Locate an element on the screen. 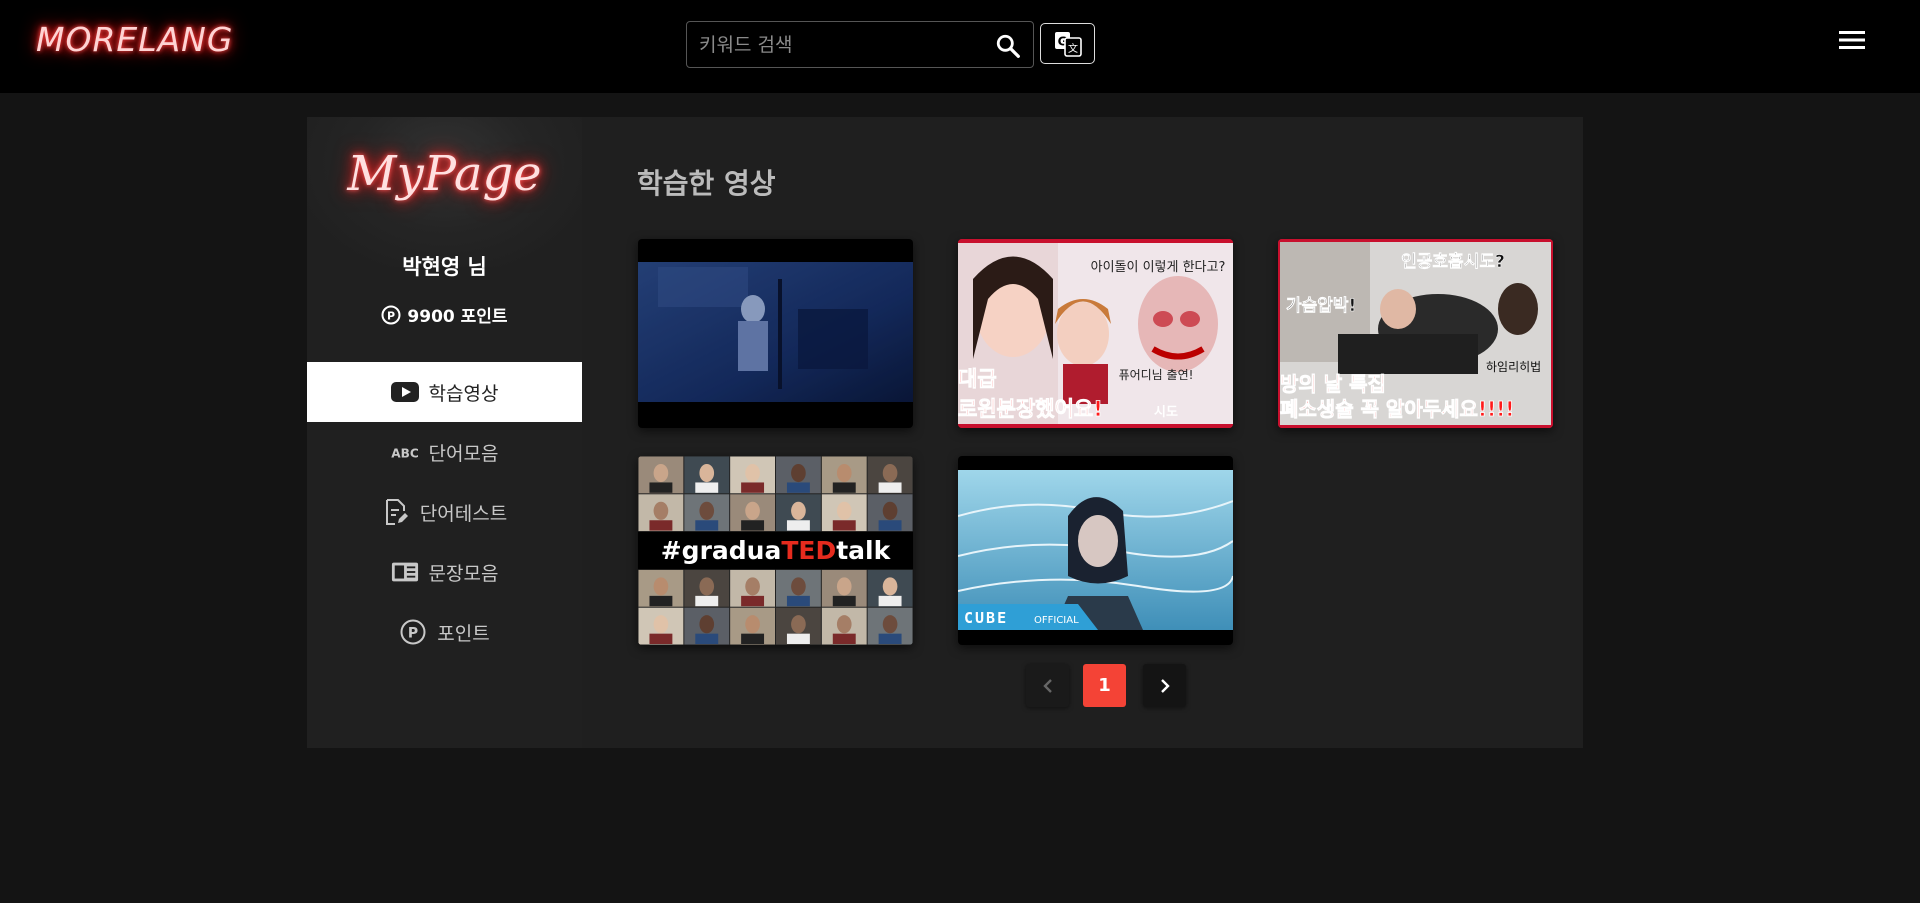 The height and width of the screenshot is (903, 1920). video-thumbnail-image is located at coordinates (775, 332).